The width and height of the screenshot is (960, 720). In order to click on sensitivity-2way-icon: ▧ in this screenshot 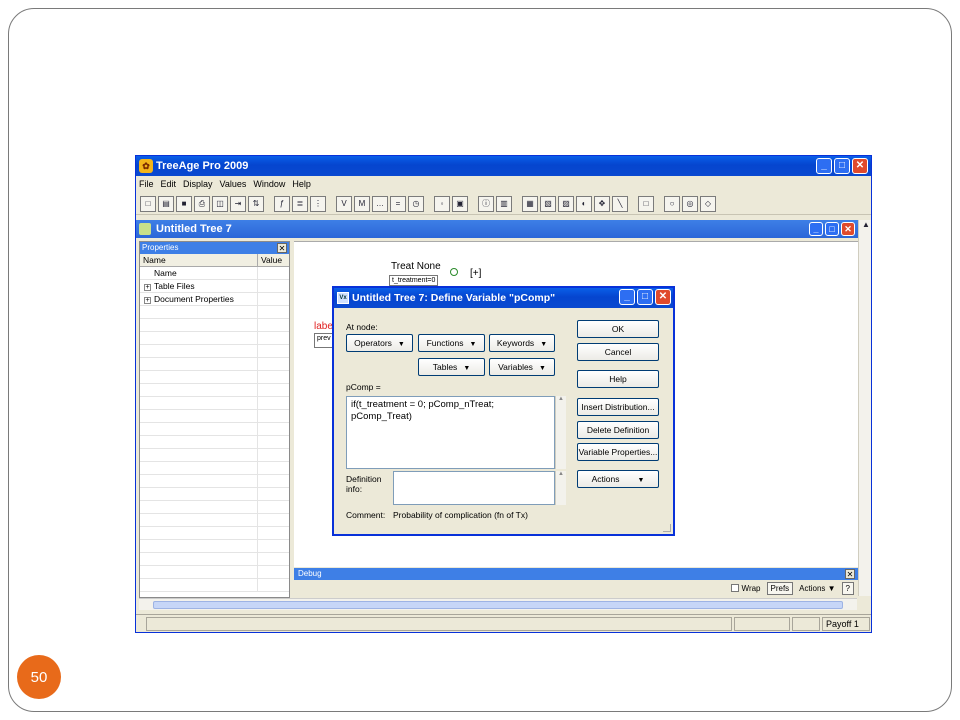, I will do `click(548, 203)`.